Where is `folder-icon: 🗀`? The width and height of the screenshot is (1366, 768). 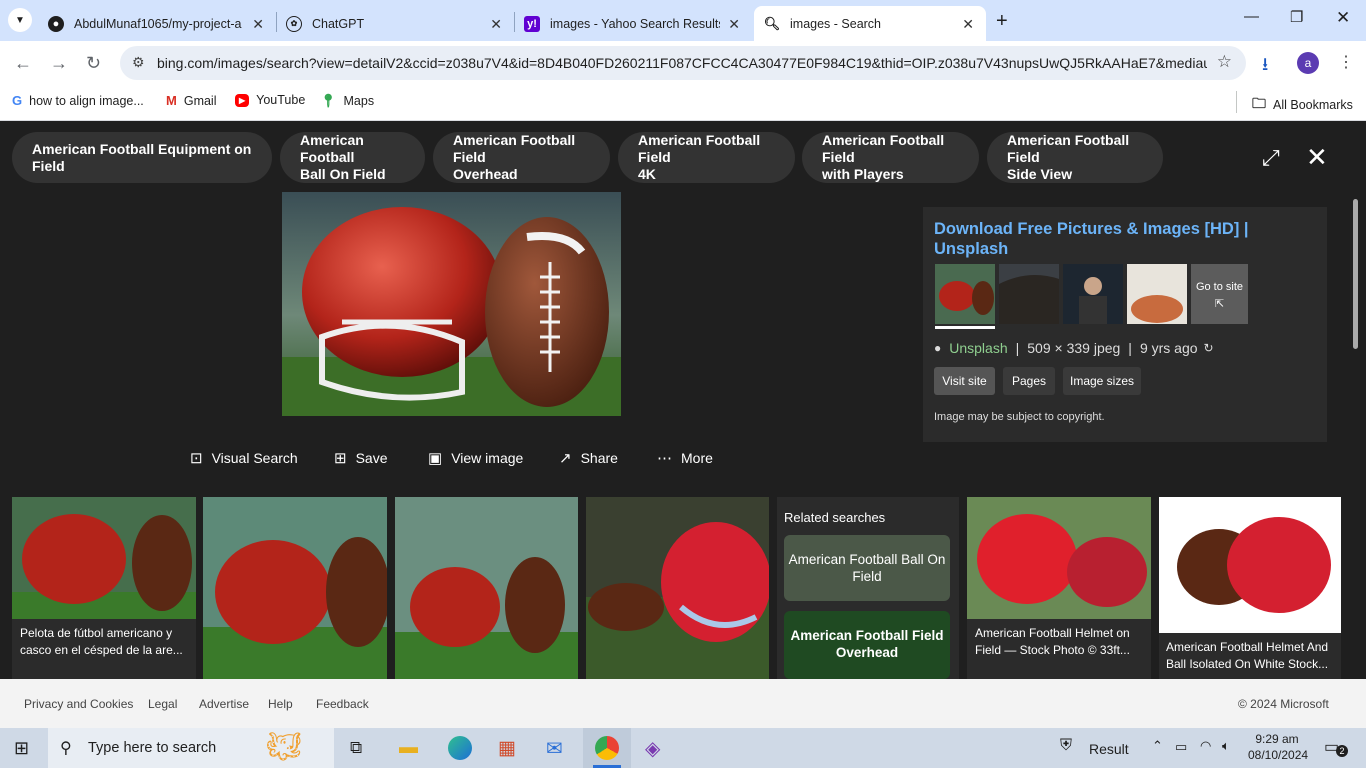 folder-icon: 🗀 is located at coordinates (1259, 103).